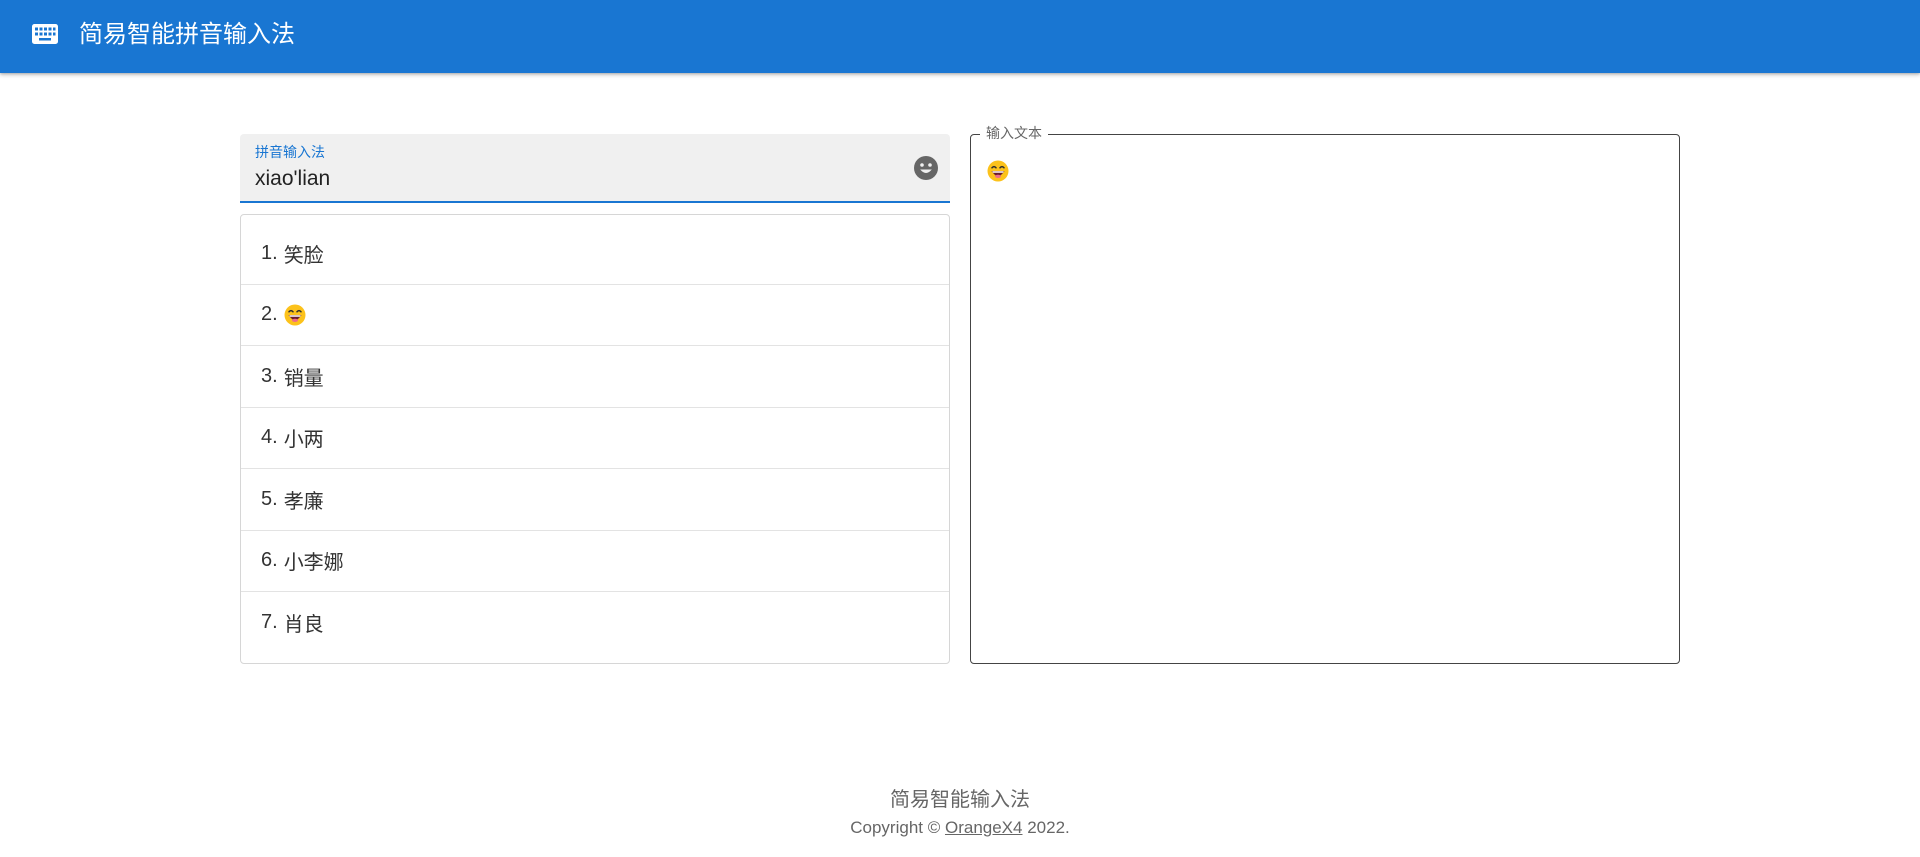 Image resolution: width=1920 pixels, height=857 pixels. I want to click on candidate-index: 4., so click(269, 437).